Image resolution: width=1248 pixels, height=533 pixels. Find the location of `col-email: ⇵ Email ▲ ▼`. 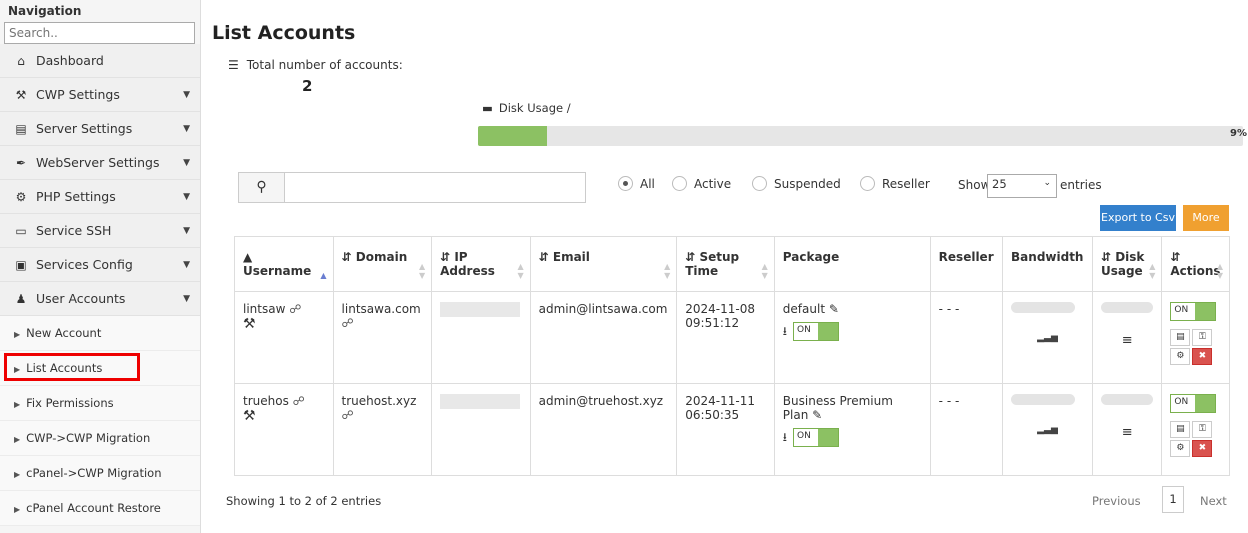

col-email: ⇵ Email ▲ ▼ is located at coordinates (603, 264).